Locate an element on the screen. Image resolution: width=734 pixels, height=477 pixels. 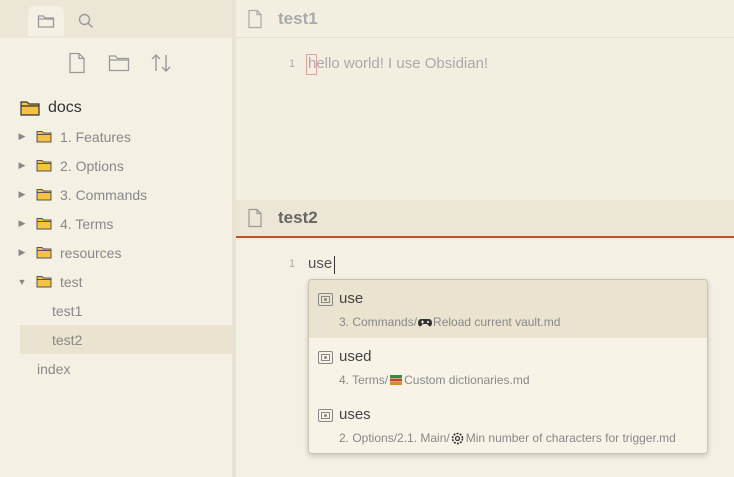
suggestion-path: 4. Terms/ Custom dictionaries.md is located at coordinates (434, 380).